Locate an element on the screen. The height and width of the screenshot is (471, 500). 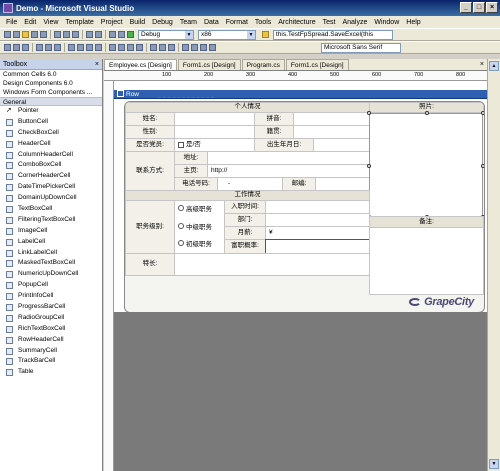
party-checkbox: 是/否 is located at coordinates (214, 145).